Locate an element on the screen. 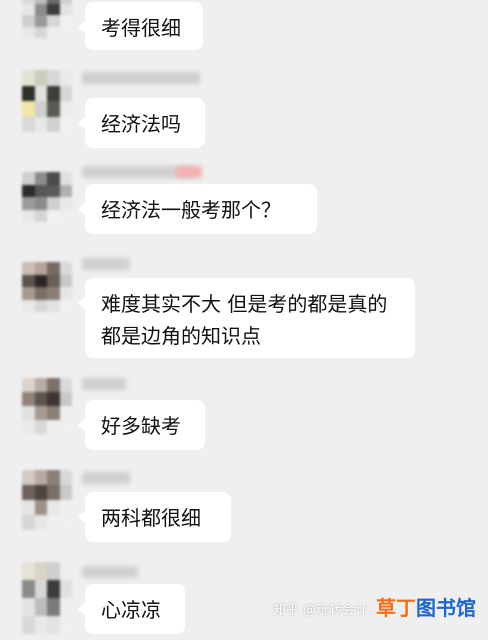 This screenshot has height=640, width=488. brand-text-orange: 草丁 is located at coordinates (396, 608).